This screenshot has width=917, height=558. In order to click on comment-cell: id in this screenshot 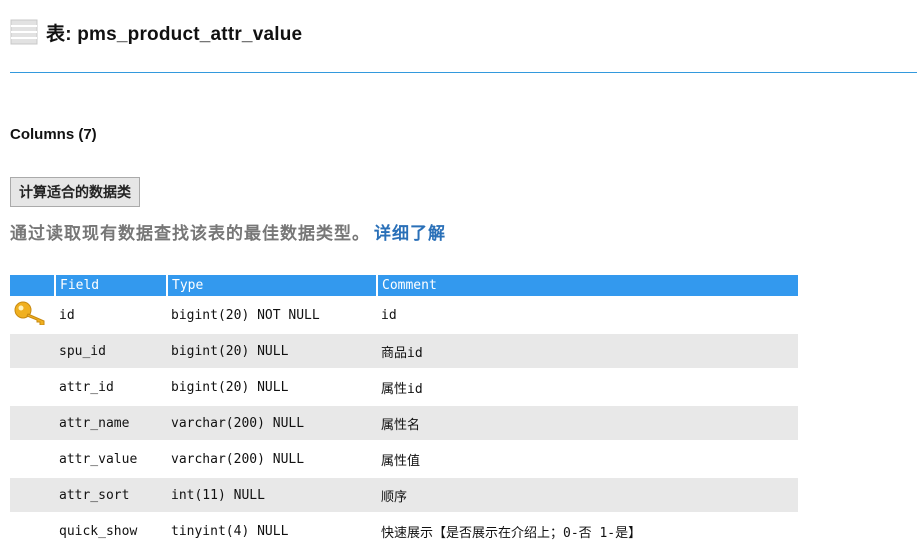, I will do `click(587, 314)`.